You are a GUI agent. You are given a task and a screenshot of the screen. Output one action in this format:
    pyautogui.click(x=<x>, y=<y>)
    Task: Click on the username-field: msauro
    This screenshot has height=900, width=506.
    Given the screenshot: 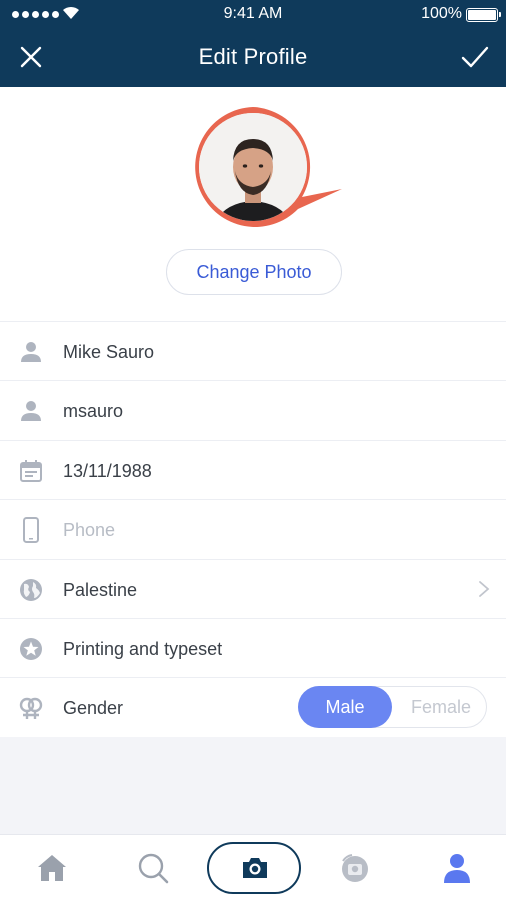 What is the action you would take?
    pyautogui.click(x=253, y=409)
    